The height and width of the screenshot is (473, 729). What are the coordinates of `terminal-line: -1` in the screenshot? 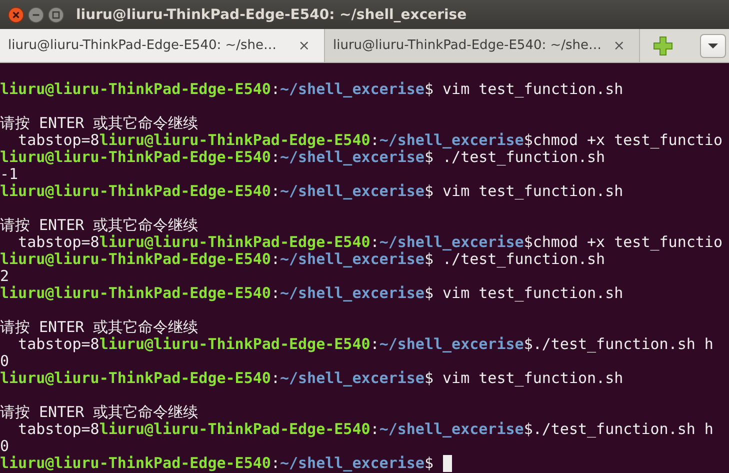 It's located at (9, 174).